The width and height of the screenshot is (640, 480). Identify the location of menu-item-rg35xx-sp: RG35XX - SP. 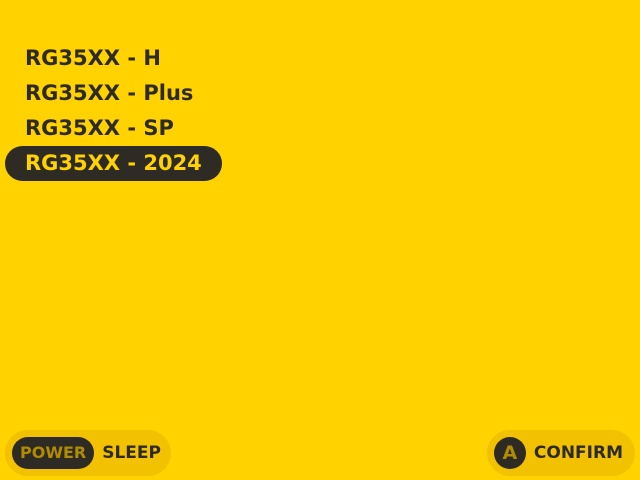
(99, 128).